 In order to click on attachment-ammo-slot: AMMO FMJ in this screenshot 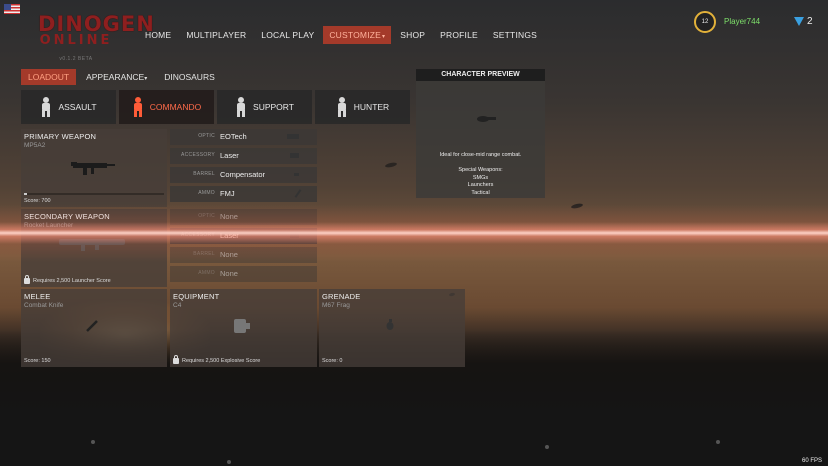, I will do `click(243, 194)`.